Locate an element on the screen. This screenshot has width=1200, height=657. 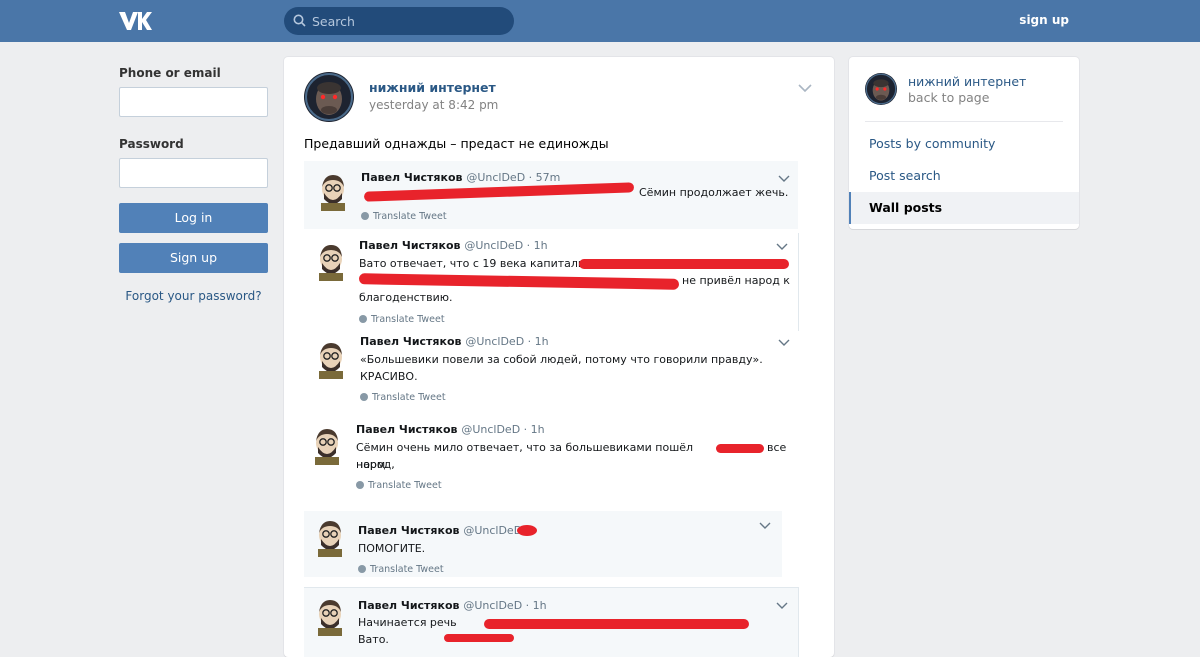
menu-post-search: Post search is located at coordinates (964, 176).